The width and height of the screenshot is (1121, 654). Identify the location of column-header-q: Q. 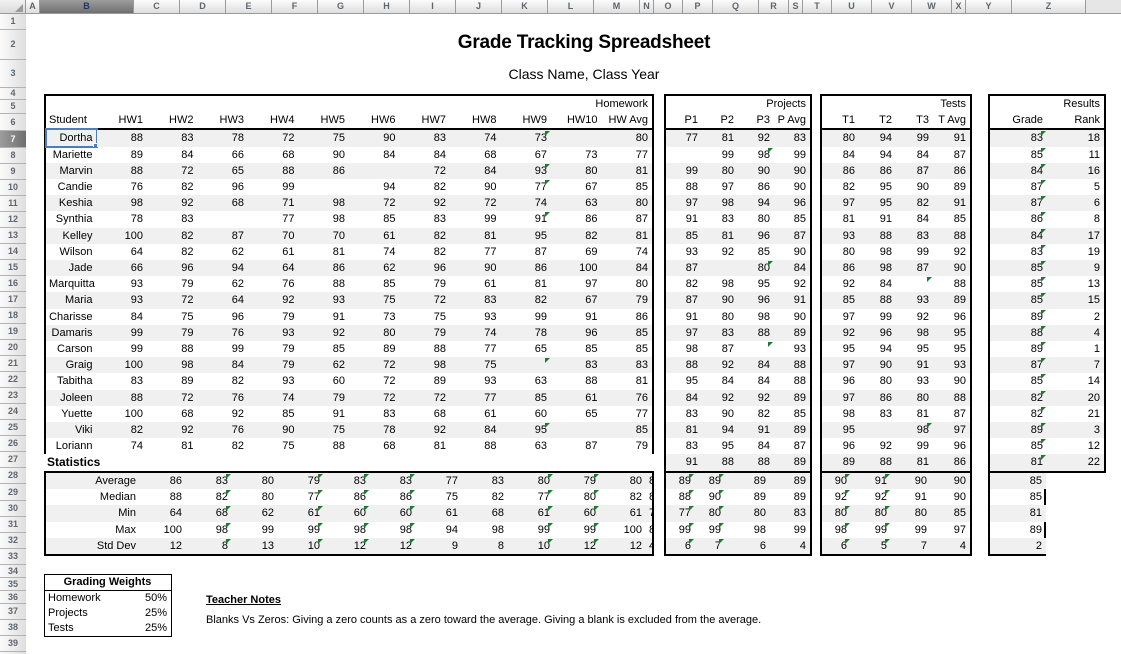
(736, 6).